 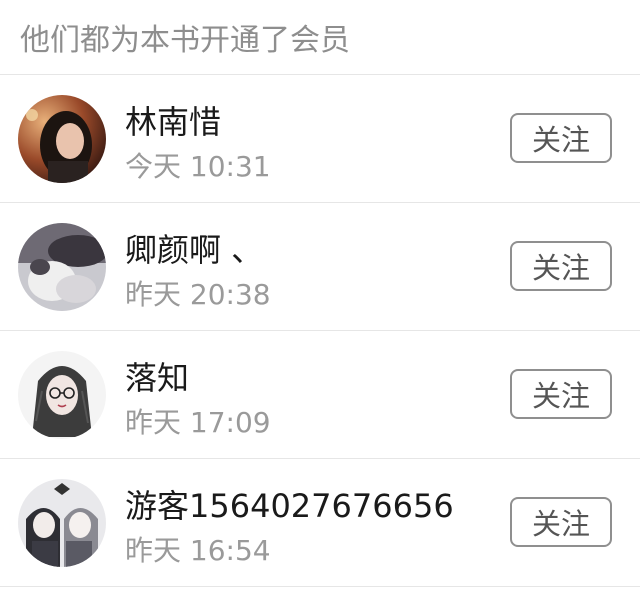 I want to click on header-title: 他们都为本书开通了会员, so click(x=185, y=40).